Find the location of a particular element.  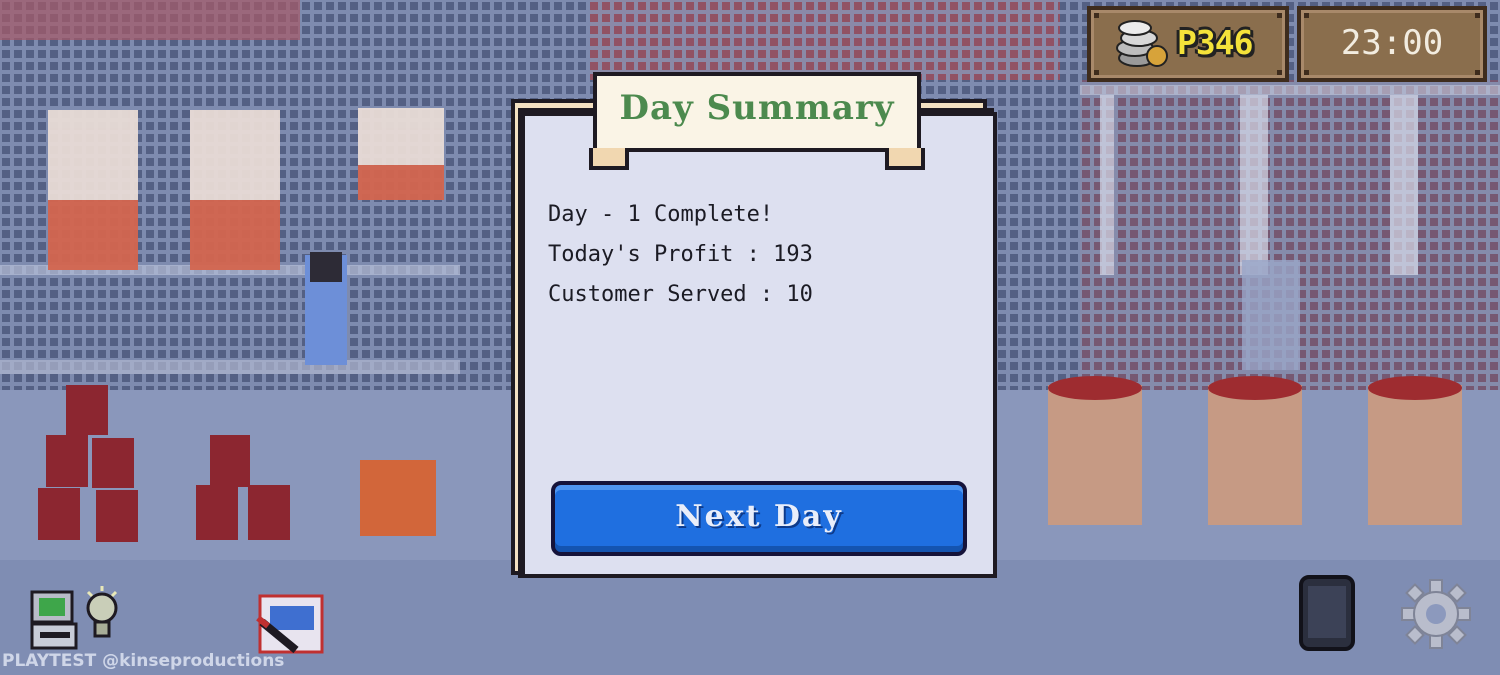

dialog-title-banner: Day Summary is located at coordinates (757, 121).